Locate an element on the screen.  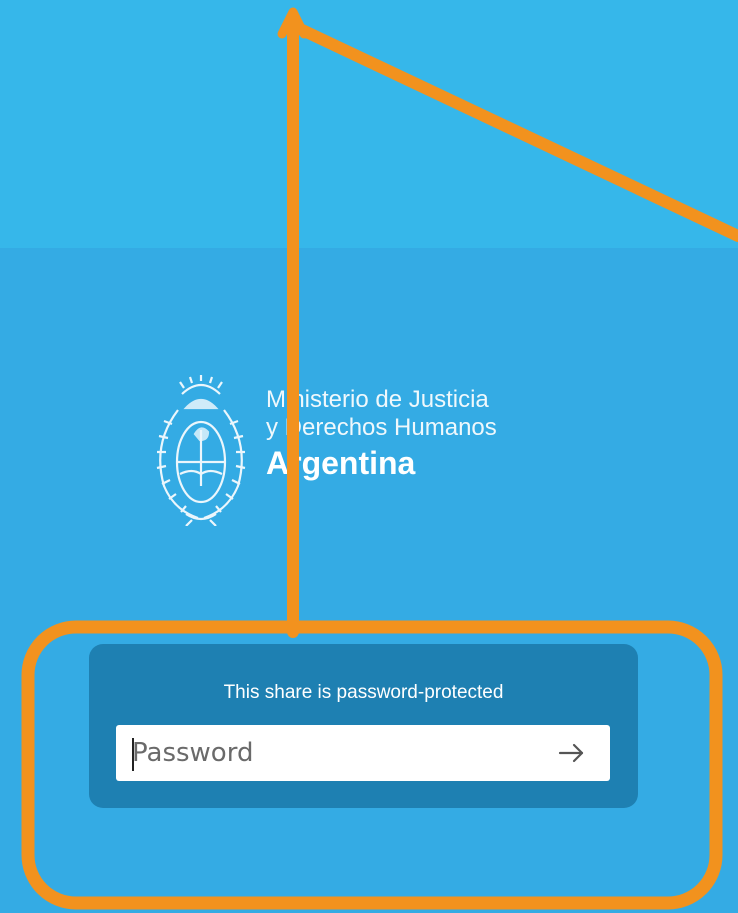
password-card: This share is password-protected is located at coordinates (363, 726).